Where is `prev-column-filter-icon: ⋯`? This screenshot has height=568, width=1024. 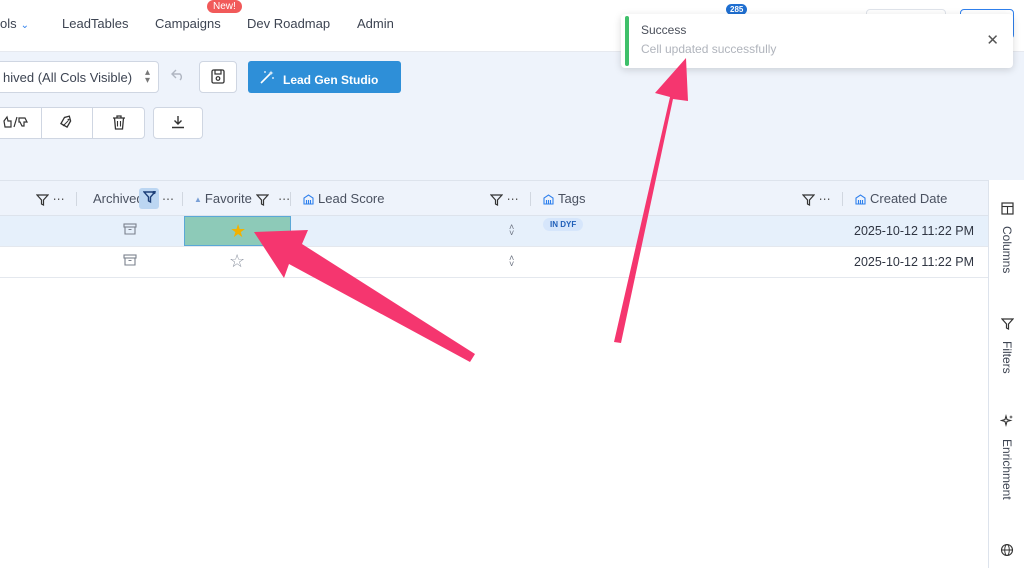
prev-column-filter-icon: ⋯ is located at coordinates (51, 198).